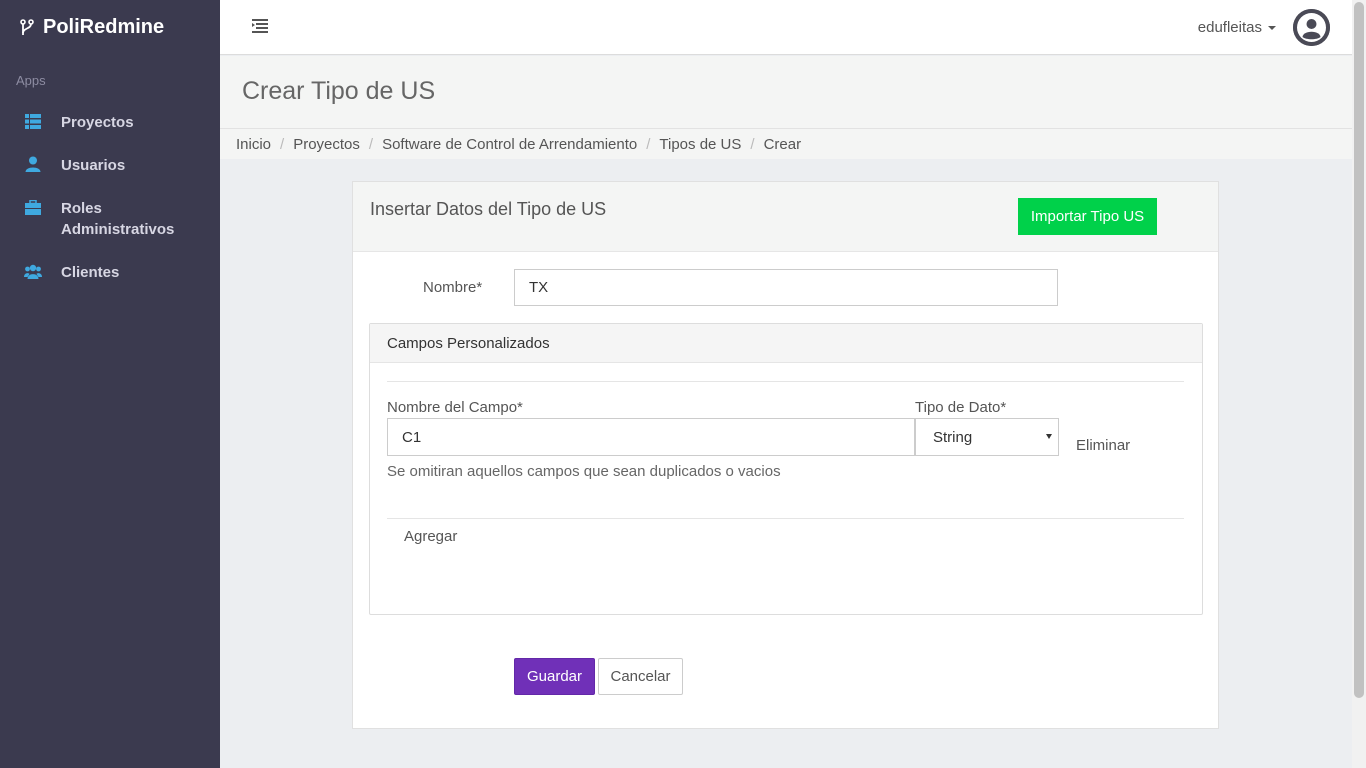 The width and height of the screenshot is (1366, 768). Describe the element at coordinates (253, 144) in the screenshot. I see `breadcrumb-inicio: Inicio` at that location.